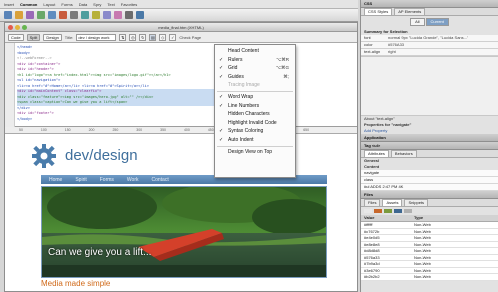 The height and width of the screenshot is (292, 498). I want to click on site-nav-work: Work, so click(133, 180).